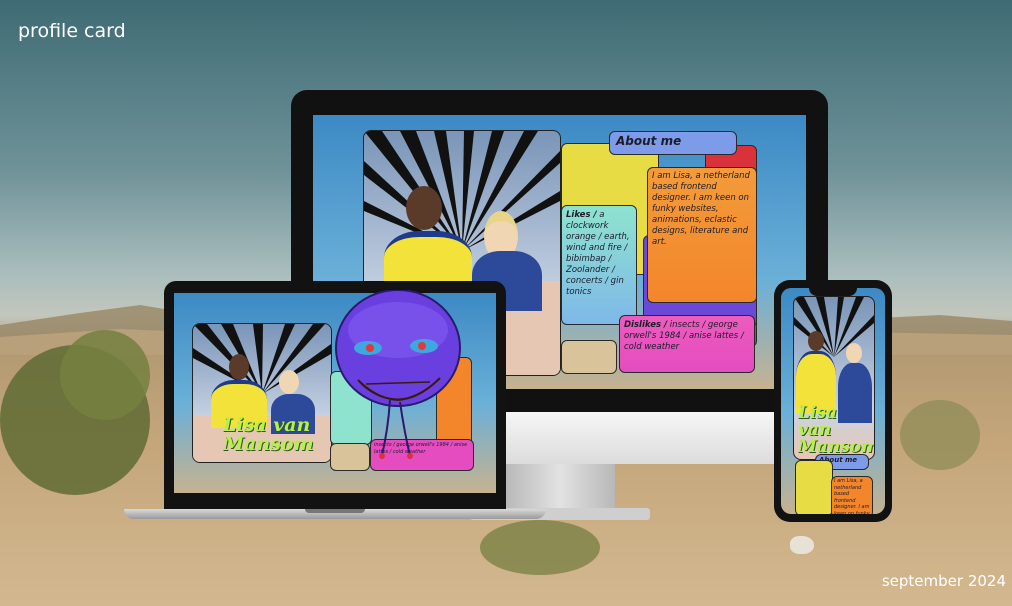  What do you see at coordinates (649, 141) in the screenshot?
I see `about-heading: About me` at bounding box center [649, 141].